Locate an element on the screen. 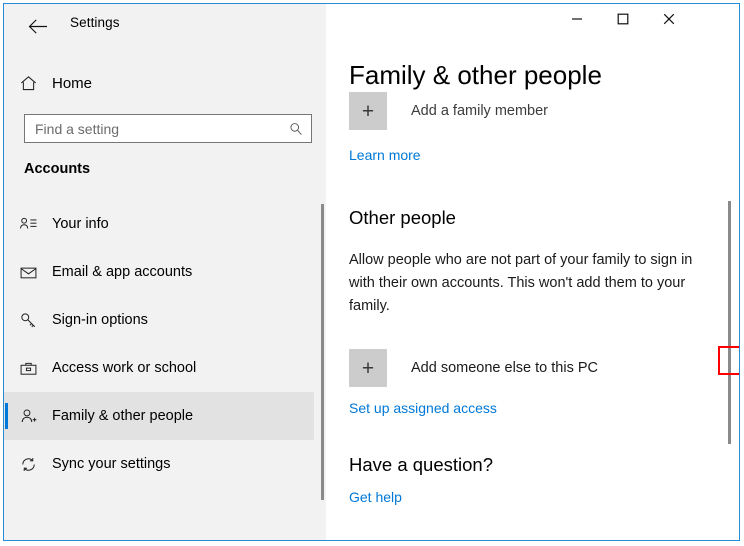 This screenshot has width=744, height=546. sidebar-item-label: Sign-in options is located at coordinates (100, 320).